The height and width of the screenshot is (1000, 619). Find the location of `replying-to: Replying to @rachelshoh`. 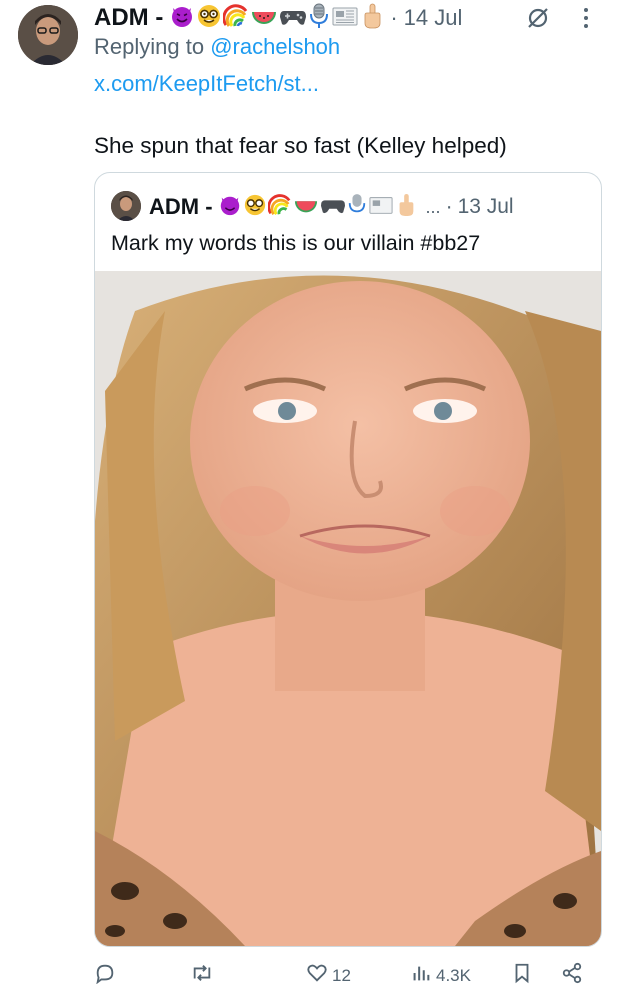

replying-to: Replying to @rachelshoh is located at coordinates (217, 47).